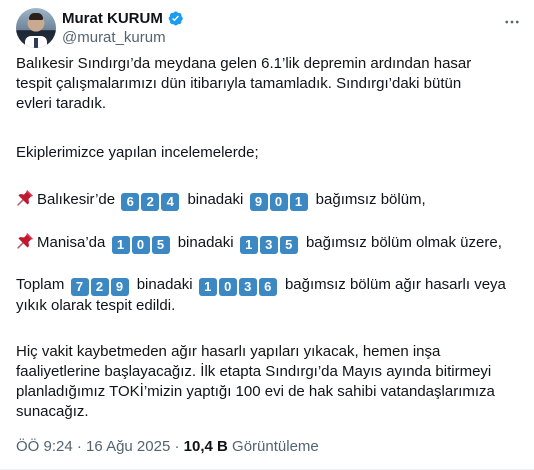 The image size is (534, 470). What do you see at coordinates (512, 22) in the screenshot?
I see `more-options-icon` at bounding box center [512, 22].